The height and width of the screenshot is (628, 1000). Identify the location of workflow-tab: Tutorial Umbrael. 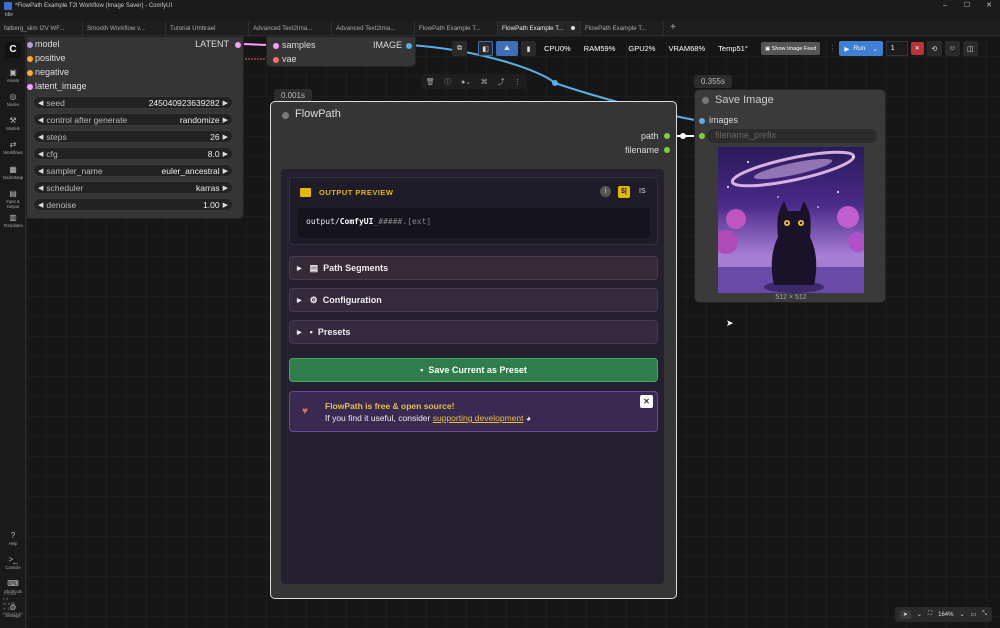
(207, 28).